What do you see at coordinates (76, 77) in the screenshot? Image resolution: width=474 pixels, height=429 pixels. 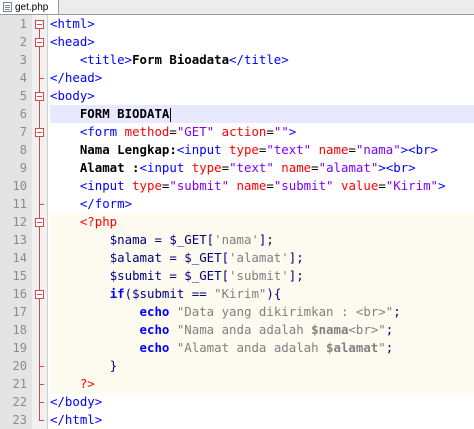 I see `code-token: </head>` at bounding box center [76, 77].